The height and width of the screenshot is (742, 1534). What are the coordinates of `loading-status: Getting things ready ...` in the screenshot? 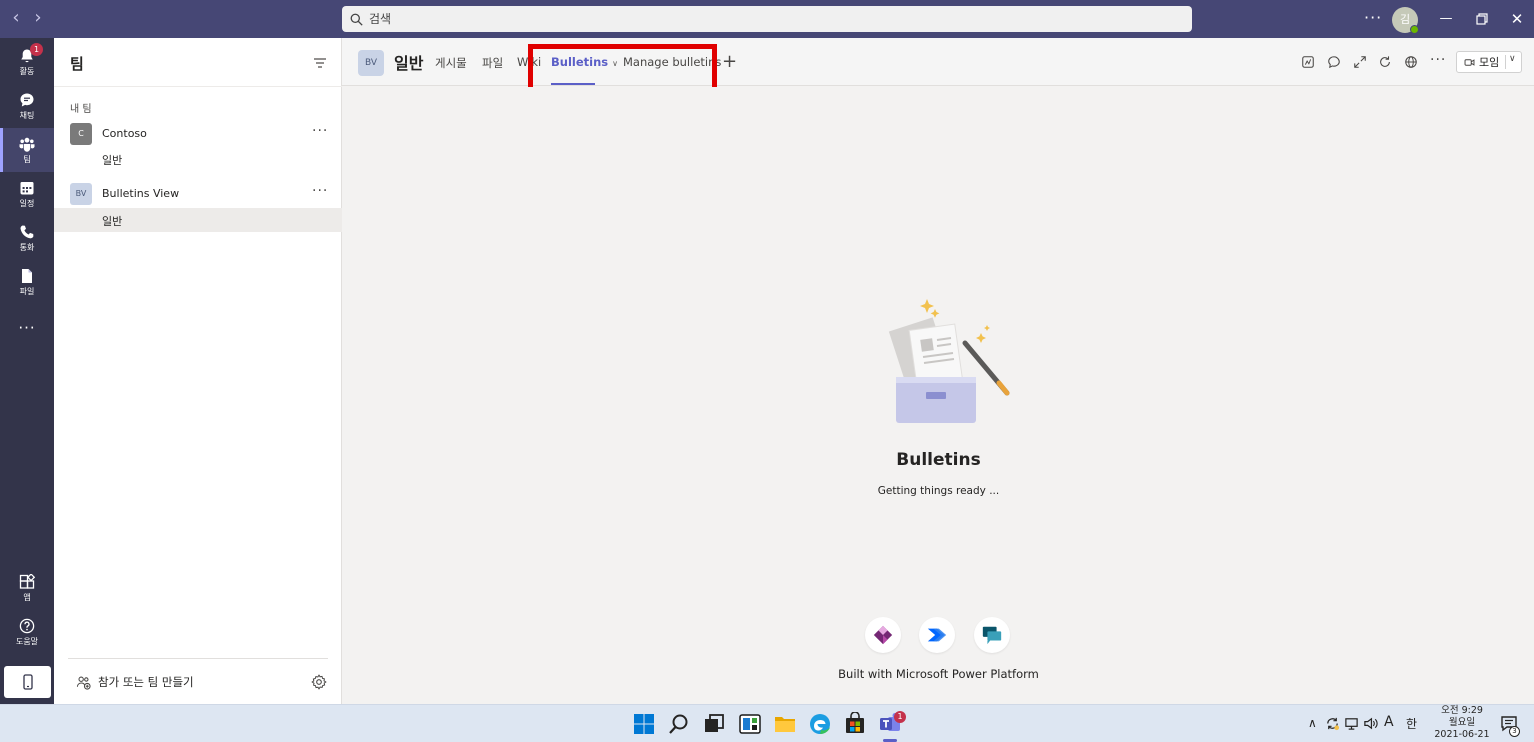 It's located at (938, 491).